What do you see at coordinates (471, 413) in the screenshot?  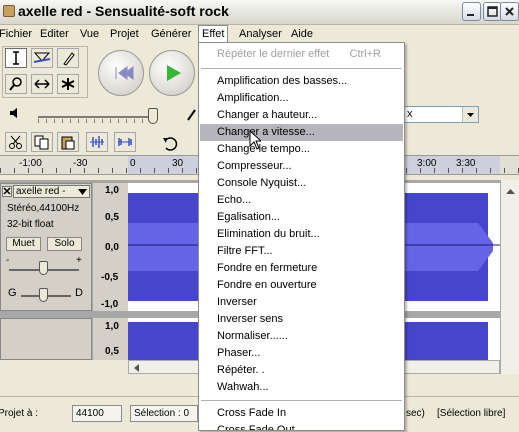 I see `selection-mode: [Sélection libre]` at bounding box center [471, 413].